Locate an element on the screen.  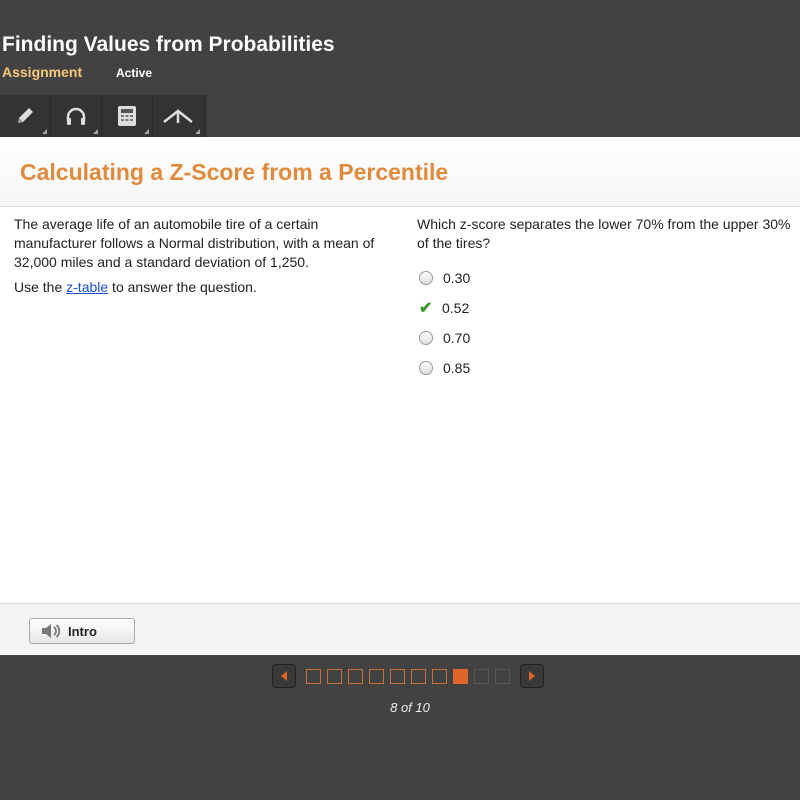
page-navigator is located at coordinates (408, 676).